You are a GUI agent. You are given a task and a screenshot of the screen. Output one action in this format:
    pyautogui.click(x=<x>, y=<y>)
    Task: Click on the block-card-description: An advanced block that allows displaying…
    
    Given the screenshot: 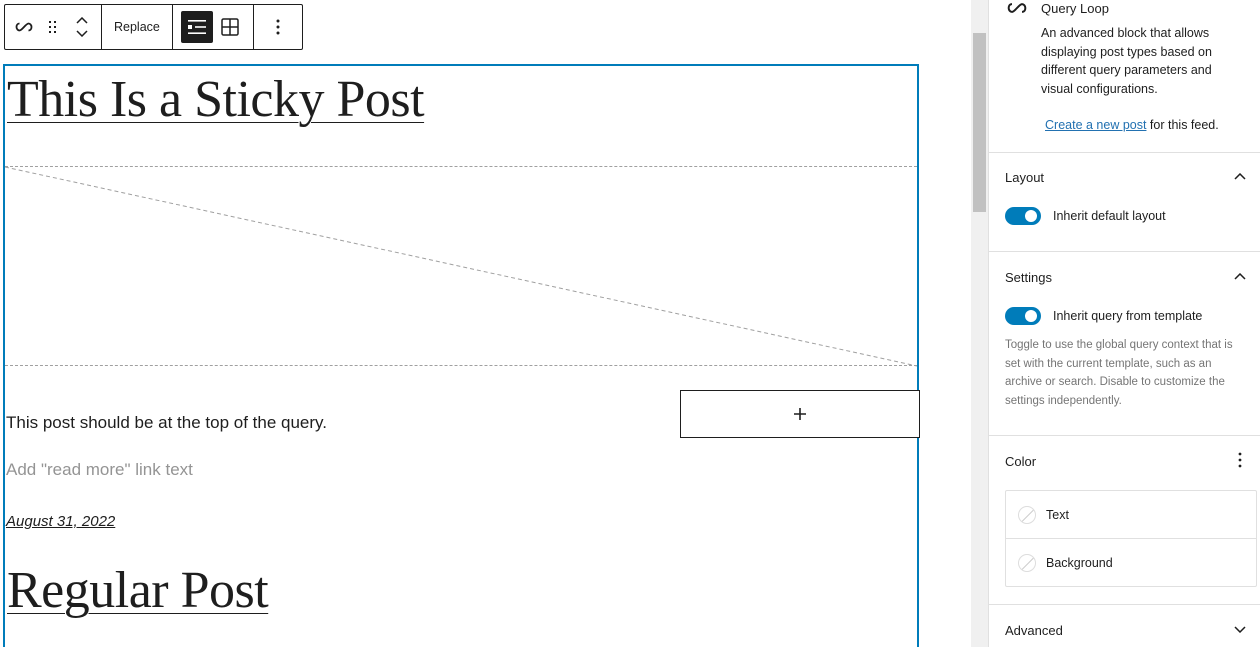 What is the action you would take?
    pyautogui.click(x=1126, y=61)
    